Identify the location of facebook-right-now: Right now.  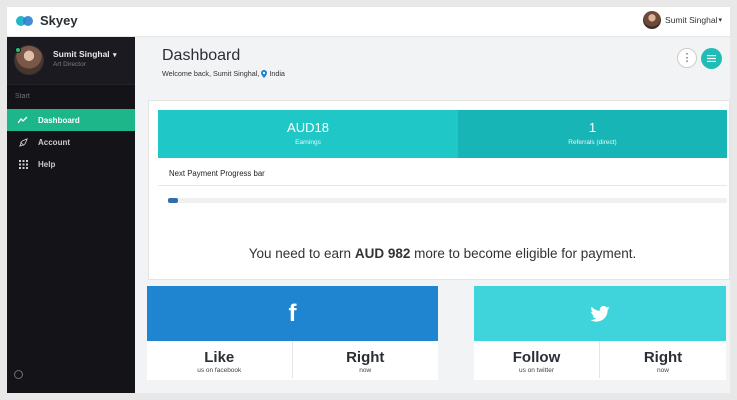
(366, 359).